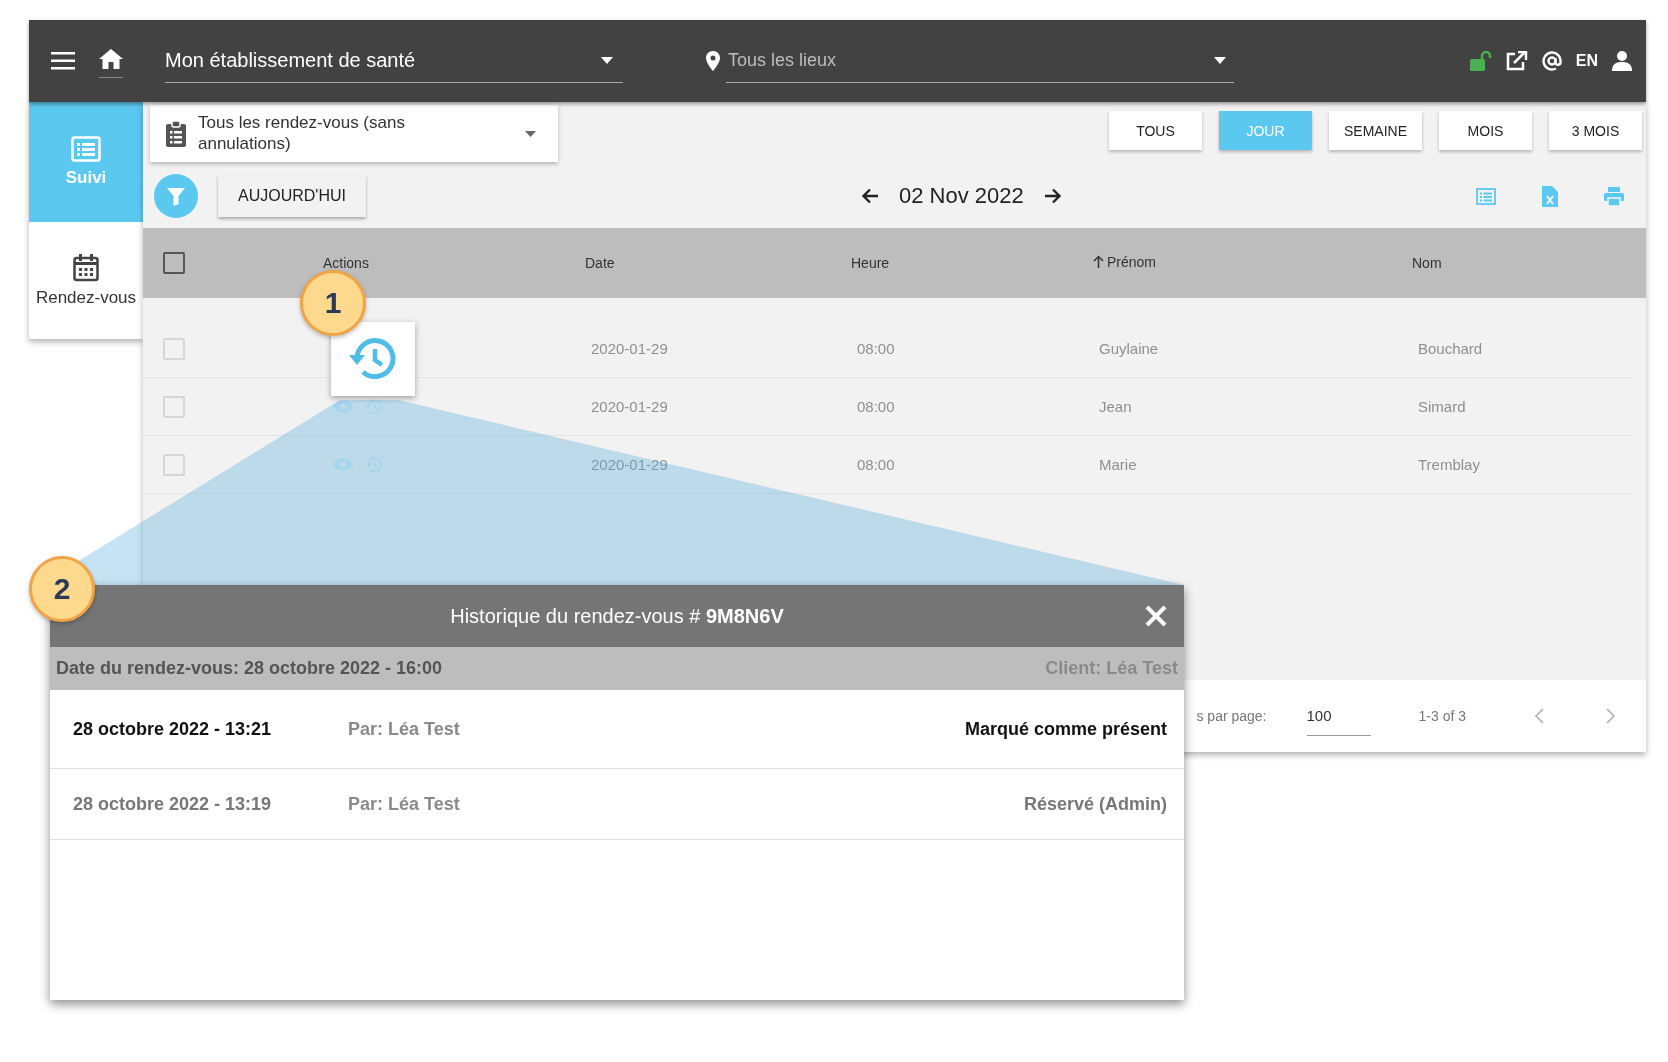 The image size is (1668, 1062). What do you see at coordinates (176, 196) in the screenshot?
I see `filter-button` at bounding box center [176, 196].